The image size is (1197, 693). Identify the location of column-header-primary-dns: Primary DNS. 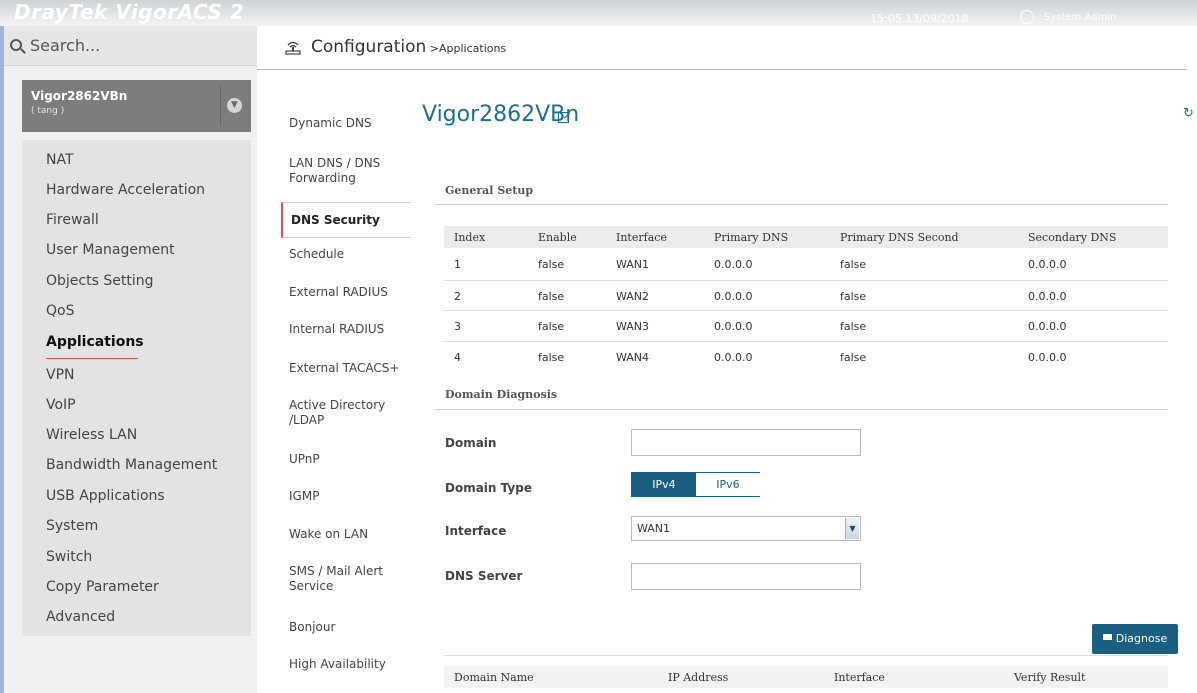
(751, 237).